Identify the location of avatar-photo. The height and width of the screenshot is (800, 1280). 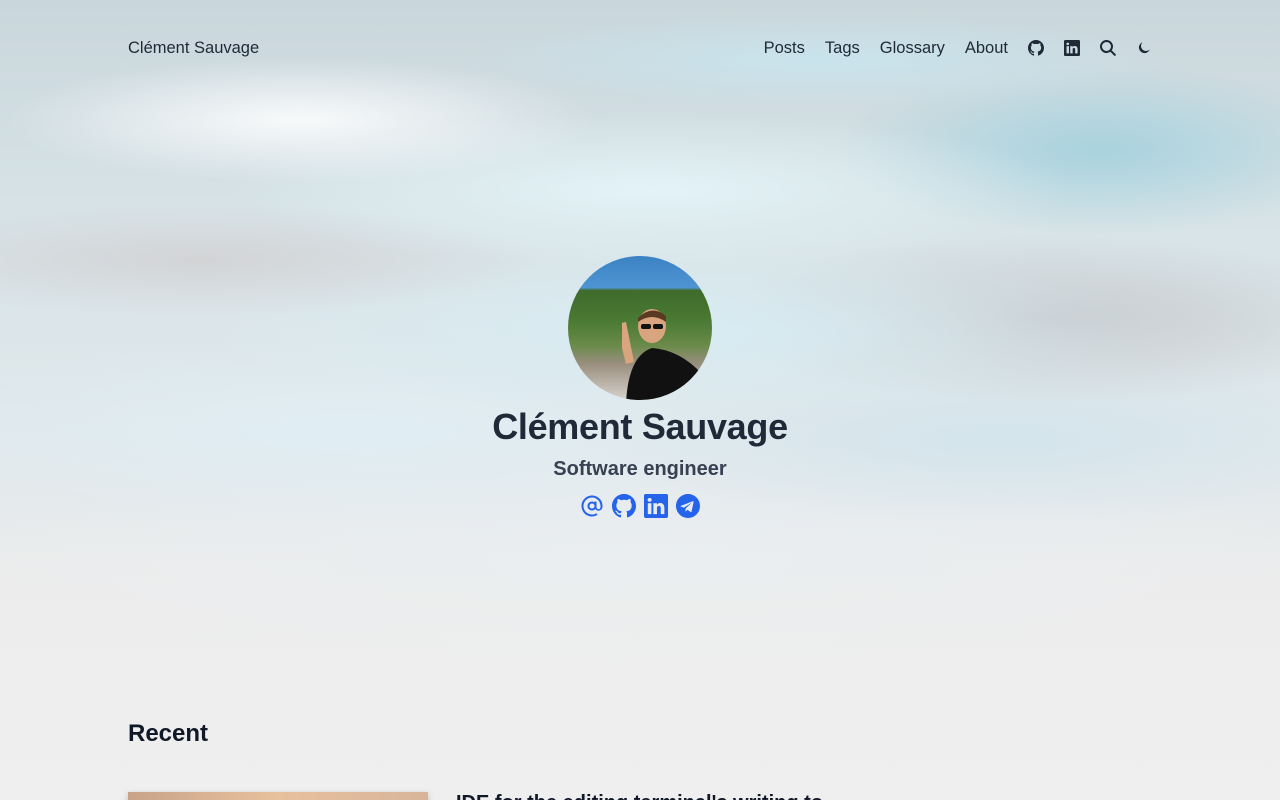
(666, 354).